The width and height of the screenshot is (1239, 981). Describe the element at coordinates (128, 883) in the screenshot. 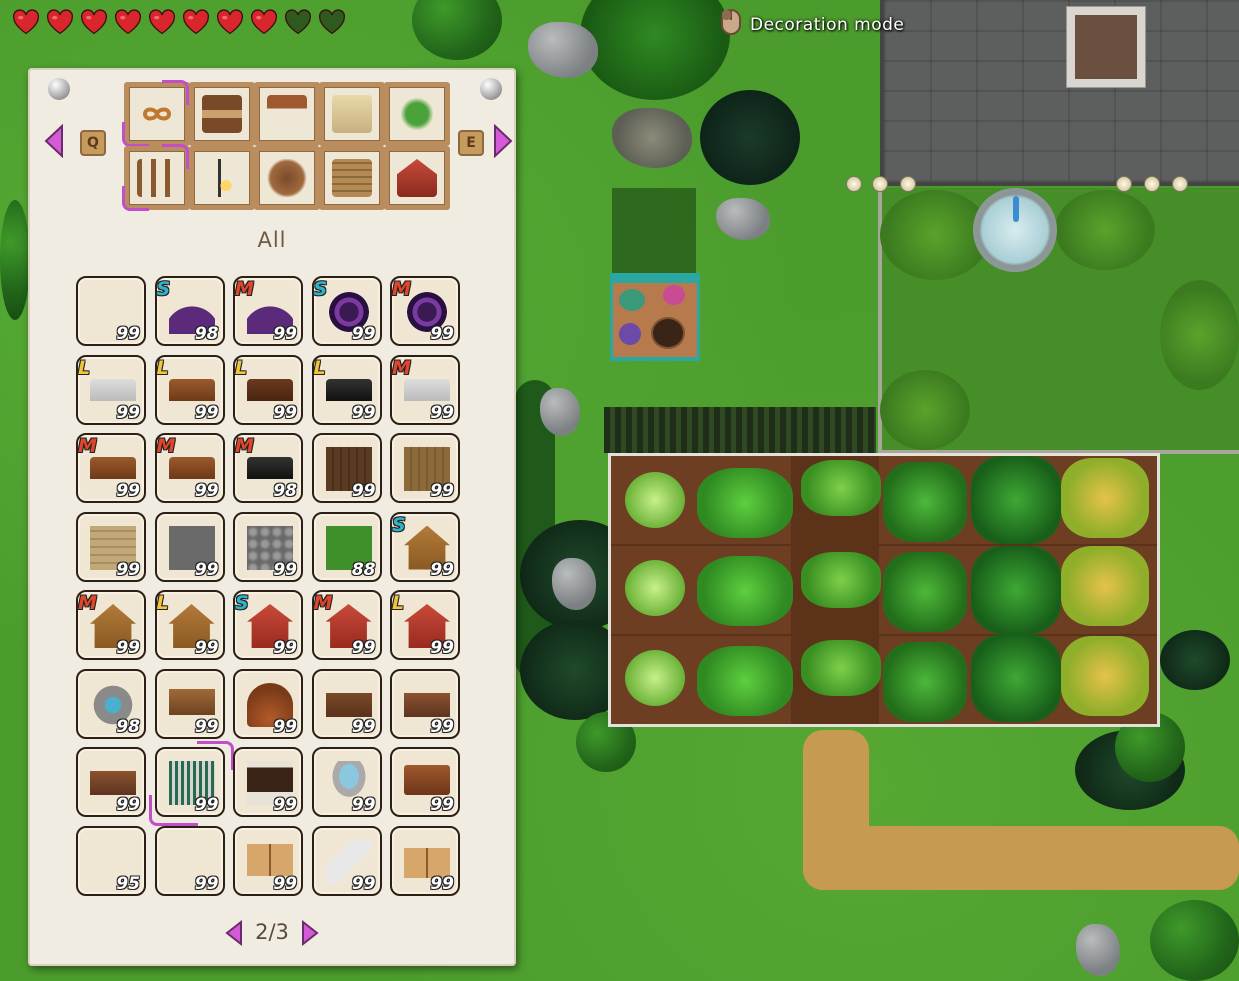

I see `item-quantity: 95` at that location.